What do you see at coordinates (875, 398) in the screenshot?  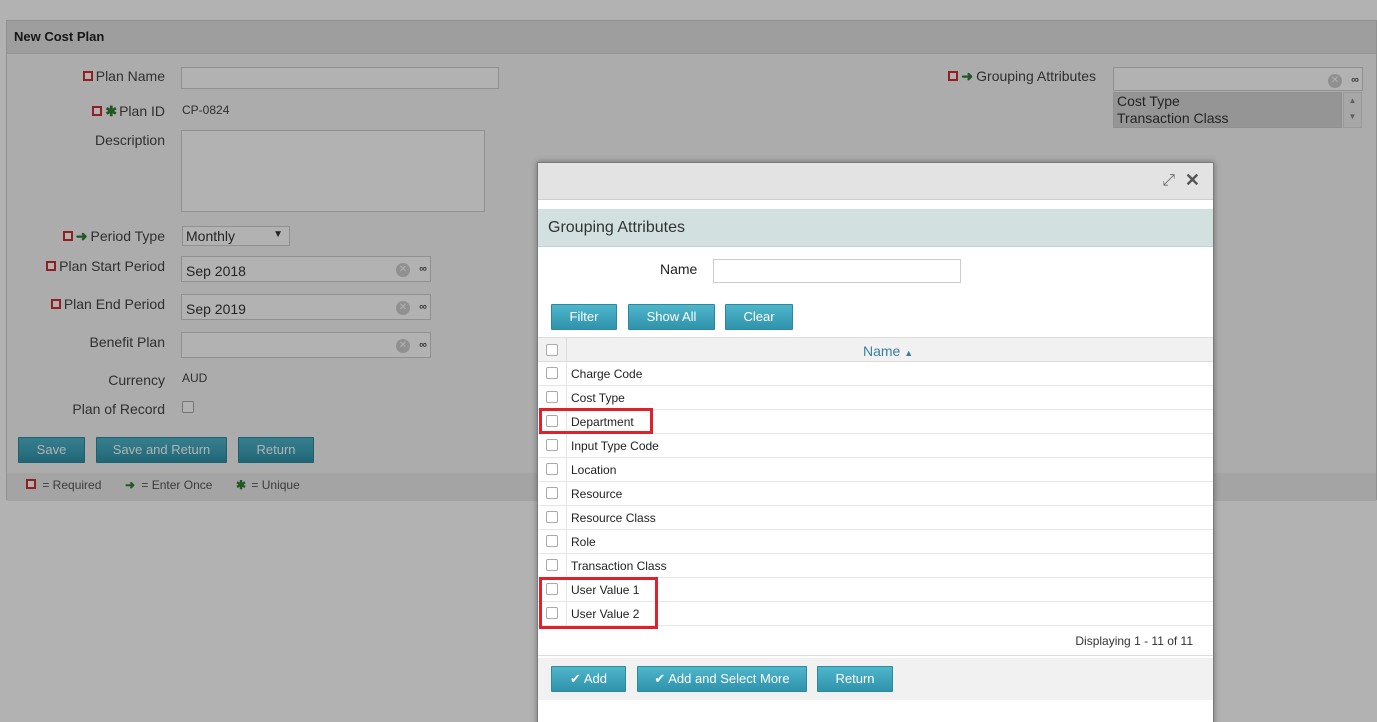 I see `table-row: Cost Type` at bounding box center [875, 398].